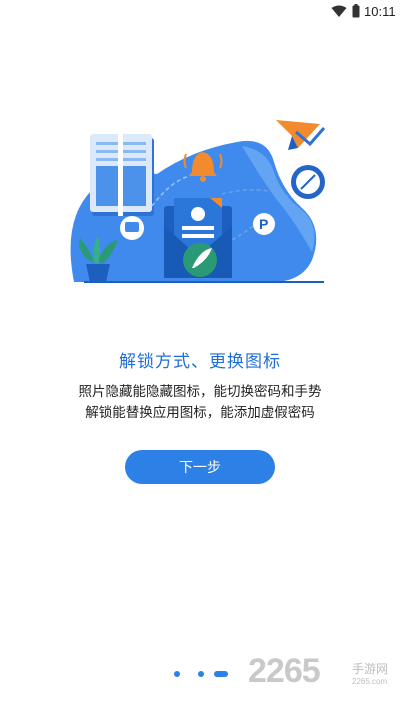 The height and width of the screenshot is (711, 400). Describe the element at coordinates (132, 228) in the screenshot. I see `chat-bubble-icon` at that location.